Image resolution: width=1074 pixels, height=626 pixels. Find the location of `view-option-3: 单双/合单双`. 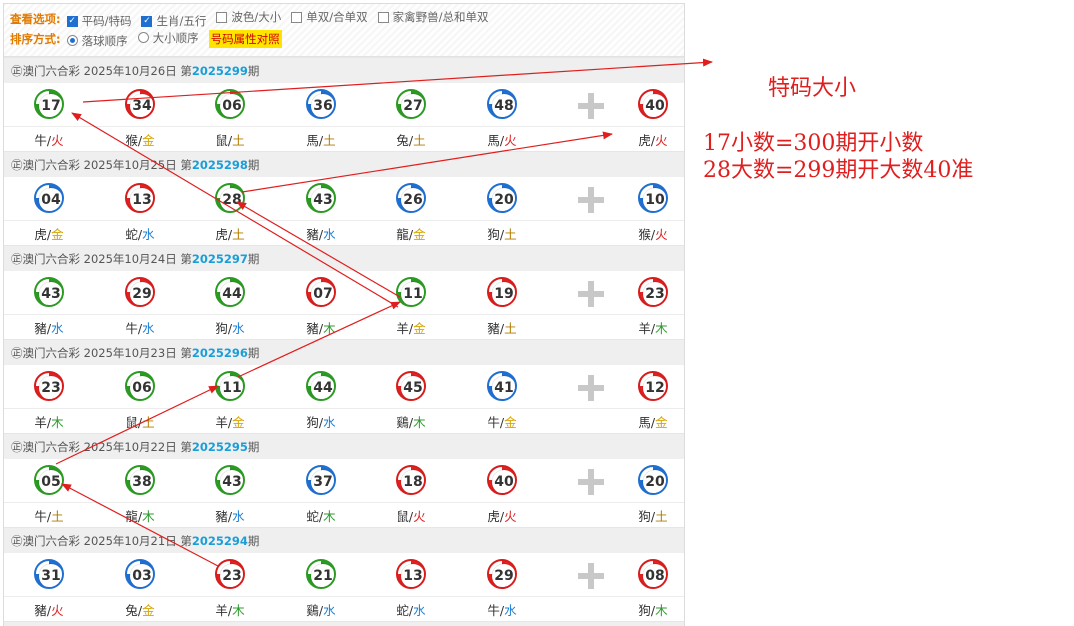

view-option-3: 单双/合单双 is located at coordinates (329, 17).